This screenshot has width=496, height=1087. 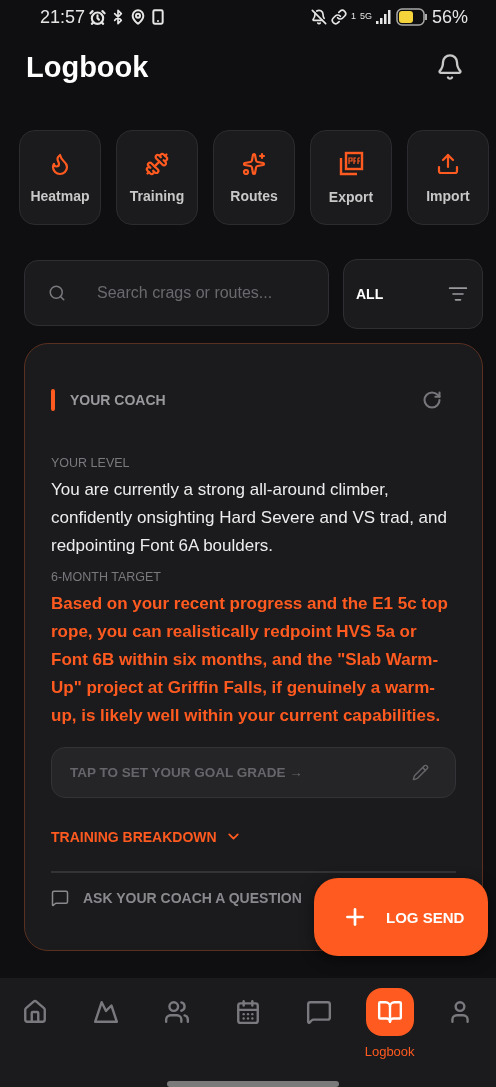 I want to click on message-icon, so click(x=60, y=898).